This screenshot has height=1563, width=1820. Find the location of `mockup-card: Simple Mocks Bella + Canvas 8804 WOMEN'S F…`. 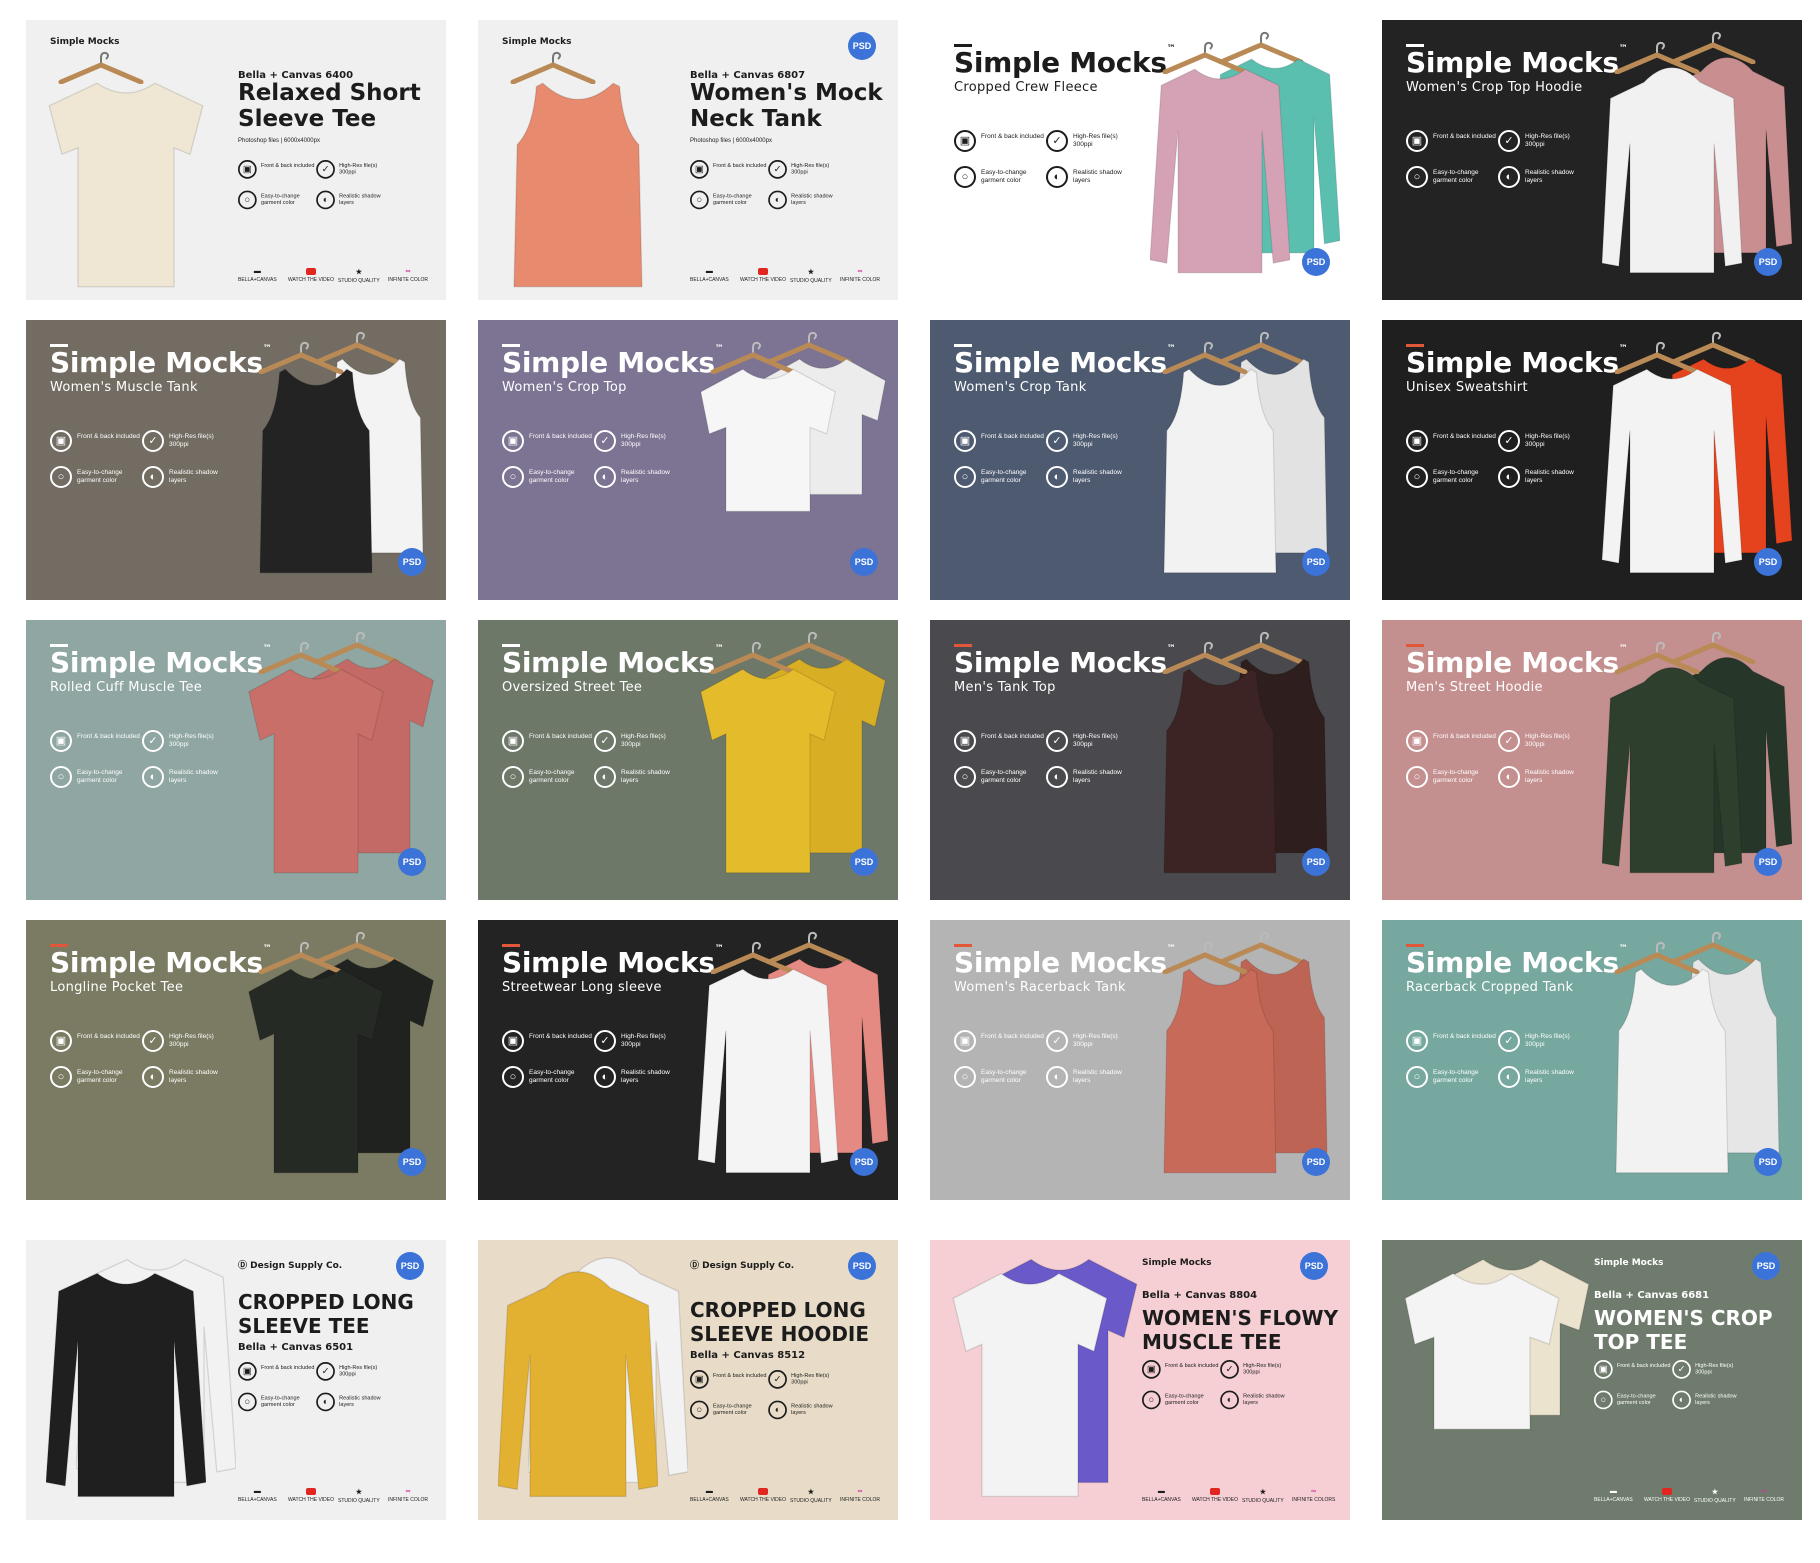

mockup-card: Simple Mocks Bella + Canvas 8804 WOMEN'S F… is located at coordinates (1140, 1380).